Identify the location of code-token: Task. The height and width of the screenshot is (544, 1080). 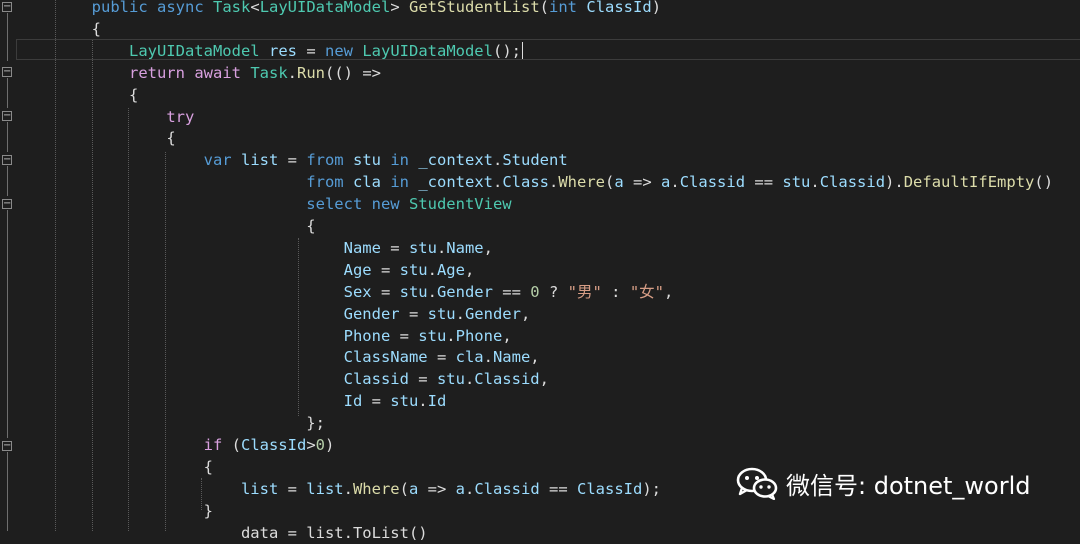
(232, 8).